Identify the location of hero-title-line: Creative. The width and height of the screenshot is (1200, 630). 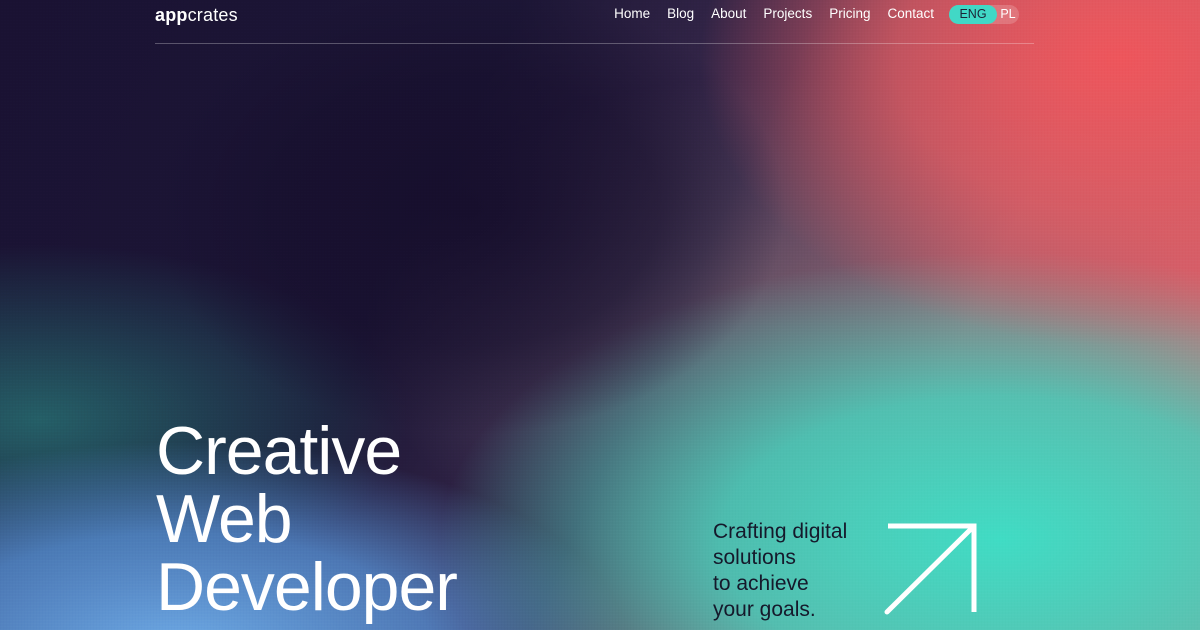
(279, 451).